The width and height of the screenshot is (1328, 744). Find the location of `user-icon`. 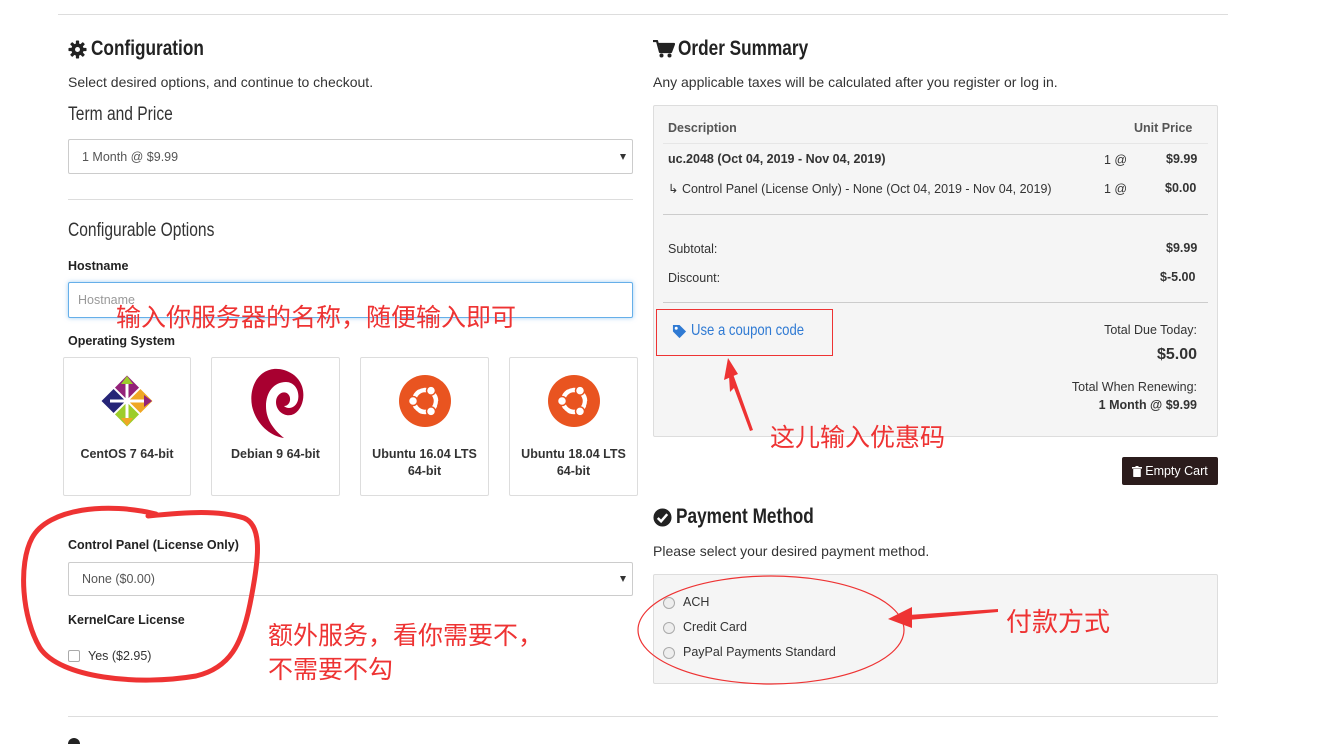

user-icon is located at coordinates (74, 741).